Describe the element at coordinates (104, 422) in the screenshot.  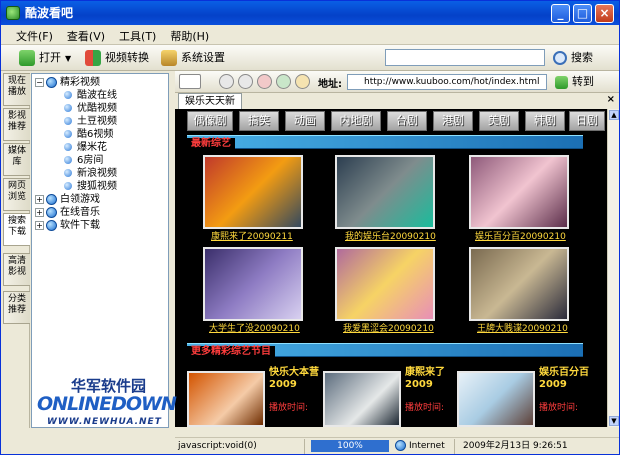
I see `watermark-url: WWW.NEWHUA.NET` at that location.